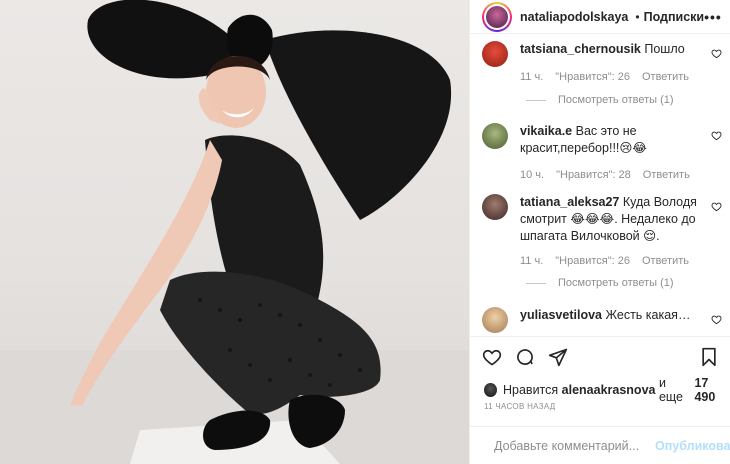 The width and height of the screenshot is (730, 464). What do you see at coordinates (674, 17) in the screenshot?
I see `follow-button: Подписки` at bounding box center [674, 17].